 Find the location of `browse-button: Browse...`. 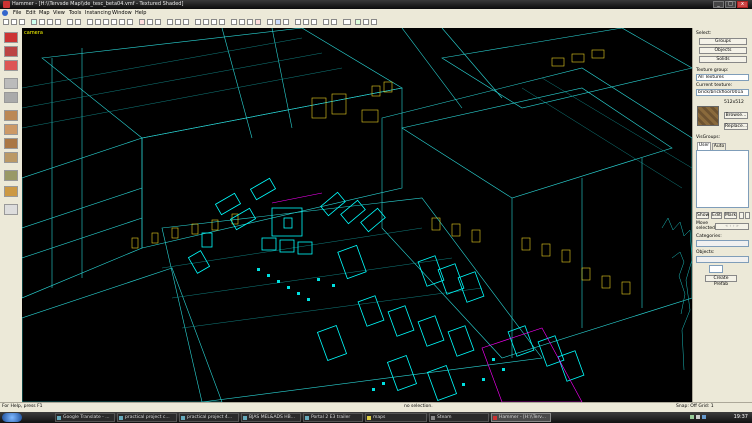

browse-button: Browse... is located at coordinates (736, 115).